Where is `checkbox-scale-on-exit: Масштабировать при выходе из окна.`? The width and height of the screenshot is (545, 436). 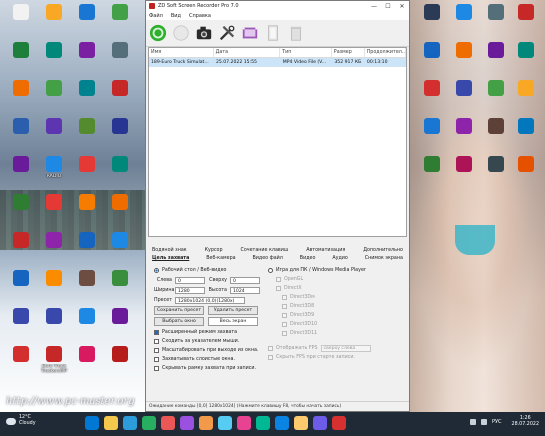 checkbox-scale-on-exit: Масштабировать при выходе из окна. is located at coordinates (210, 350).